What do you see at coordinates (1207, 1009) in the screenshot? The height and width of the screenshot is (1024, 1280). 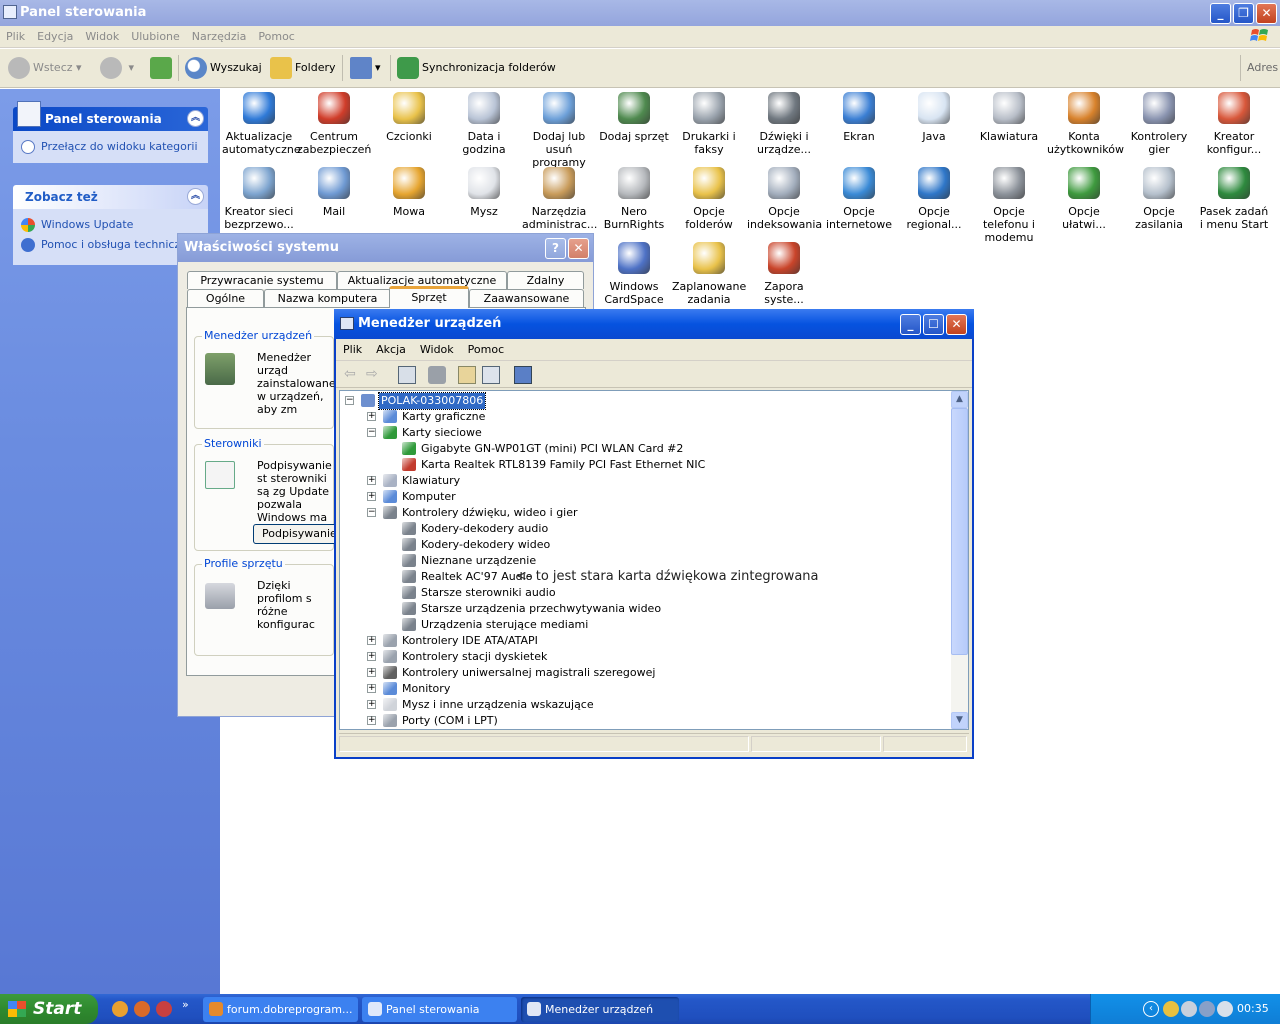 I see `network-icon` at bounding box center [1207, 1009].